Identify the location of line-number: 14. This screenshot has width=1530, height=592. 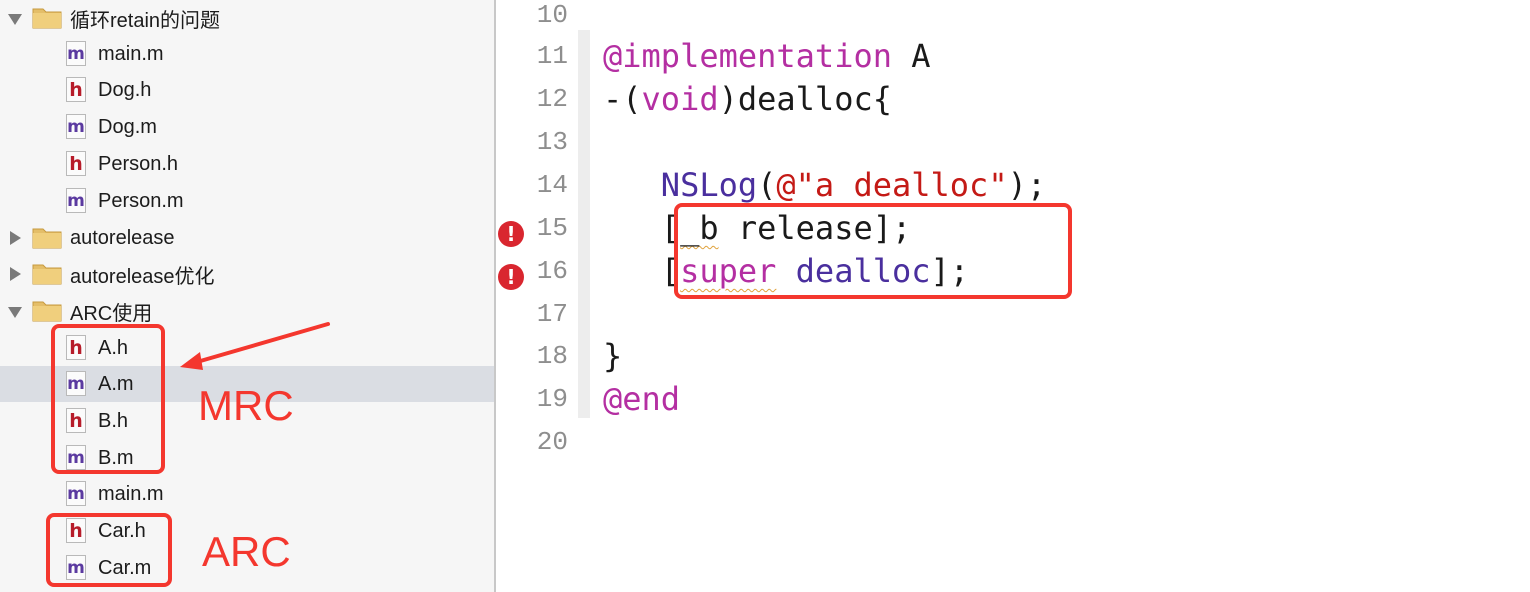
(552, 185).